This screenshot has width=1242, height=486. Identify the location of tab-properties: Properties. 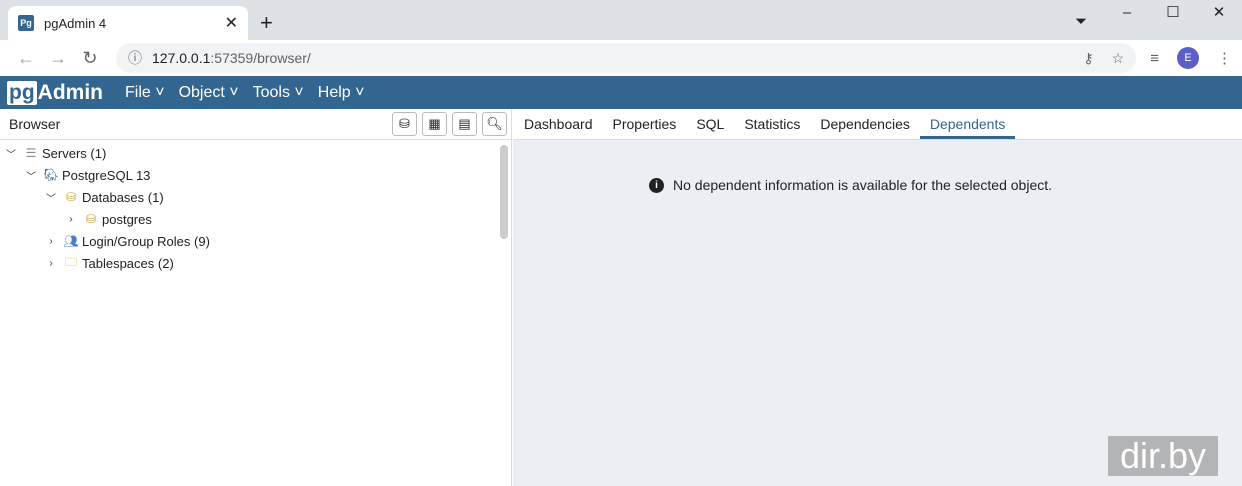
(645, 124).